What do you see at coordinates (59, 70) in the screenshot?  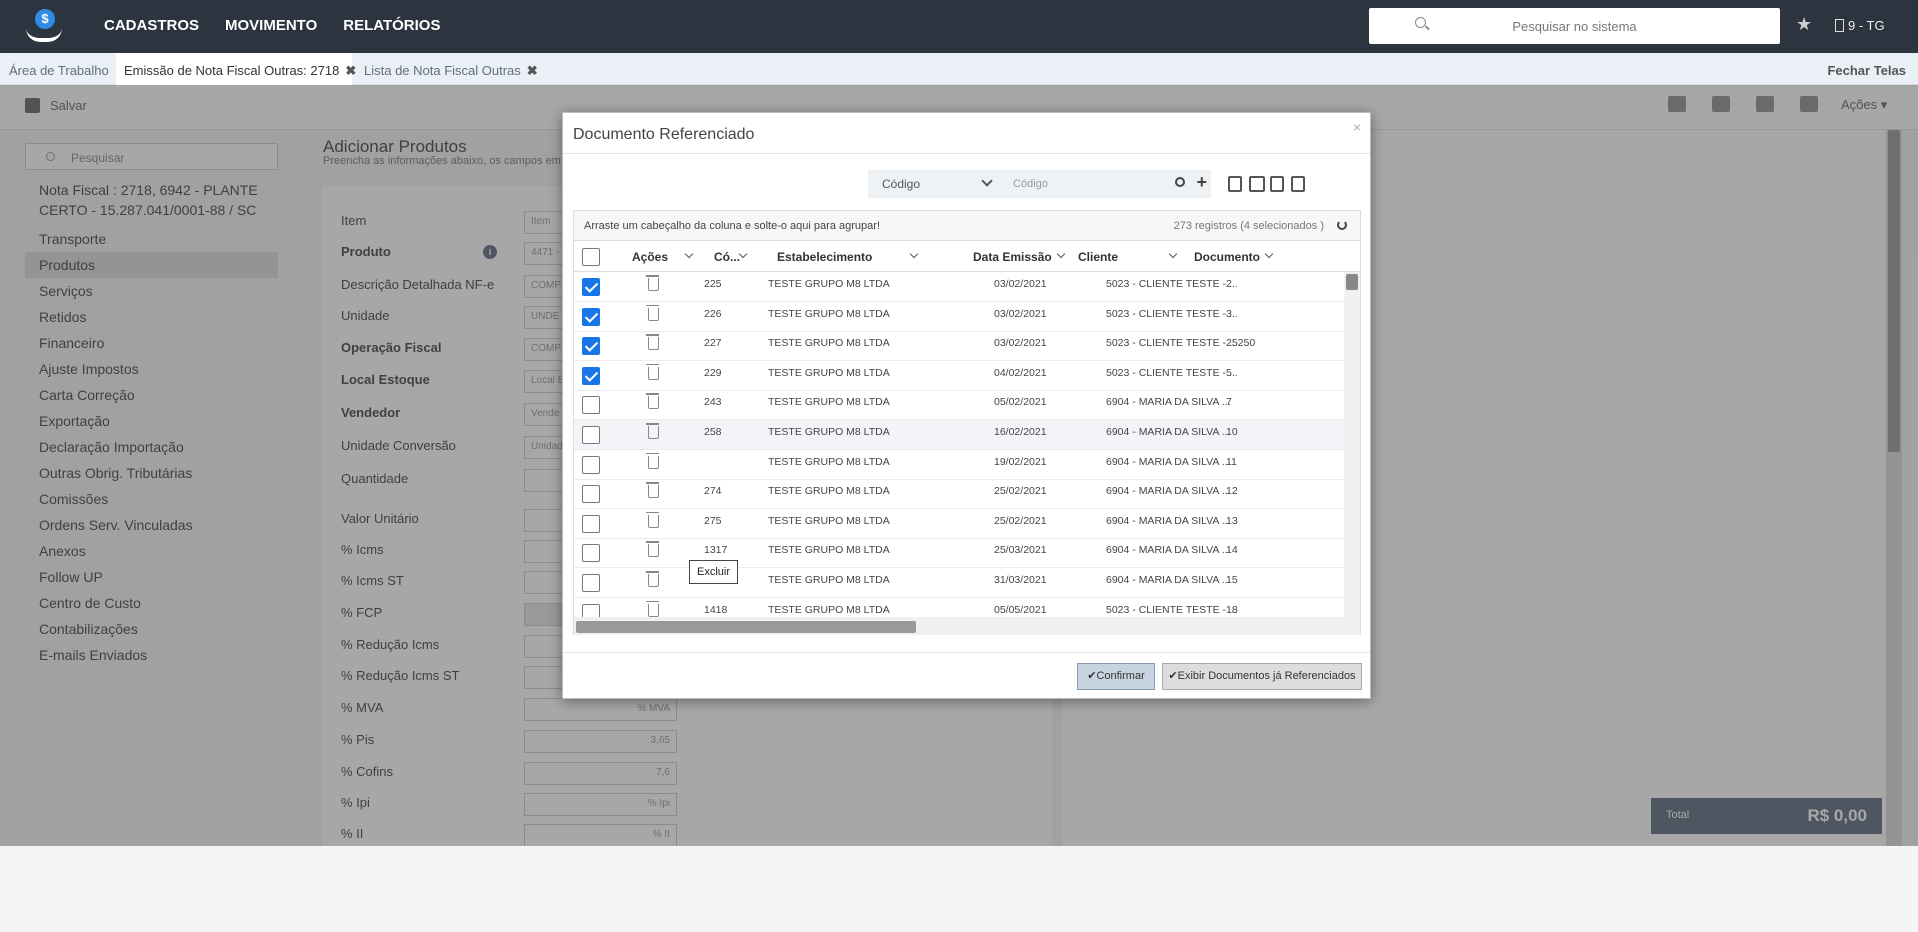 I see `tab-area-de-trabalho: Área de Trabalho` at bounding box center [59, 70].